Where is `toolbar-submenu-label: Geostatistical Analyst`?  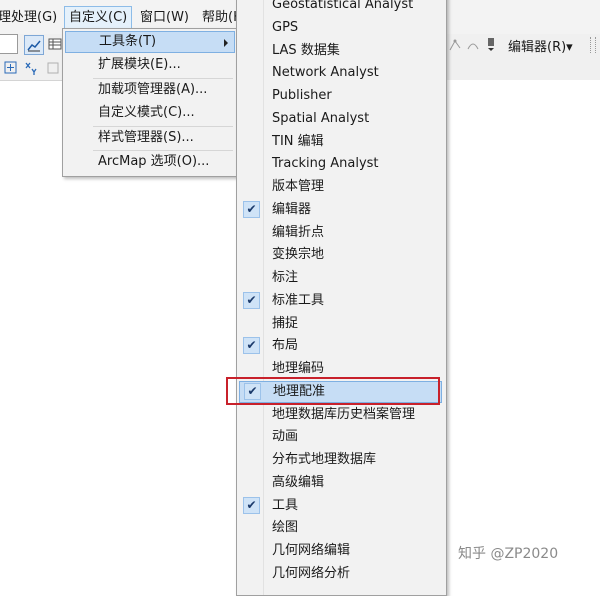 toolbar-submenu-label: Geostatistical Analyst is located at coordinates (343, 6).